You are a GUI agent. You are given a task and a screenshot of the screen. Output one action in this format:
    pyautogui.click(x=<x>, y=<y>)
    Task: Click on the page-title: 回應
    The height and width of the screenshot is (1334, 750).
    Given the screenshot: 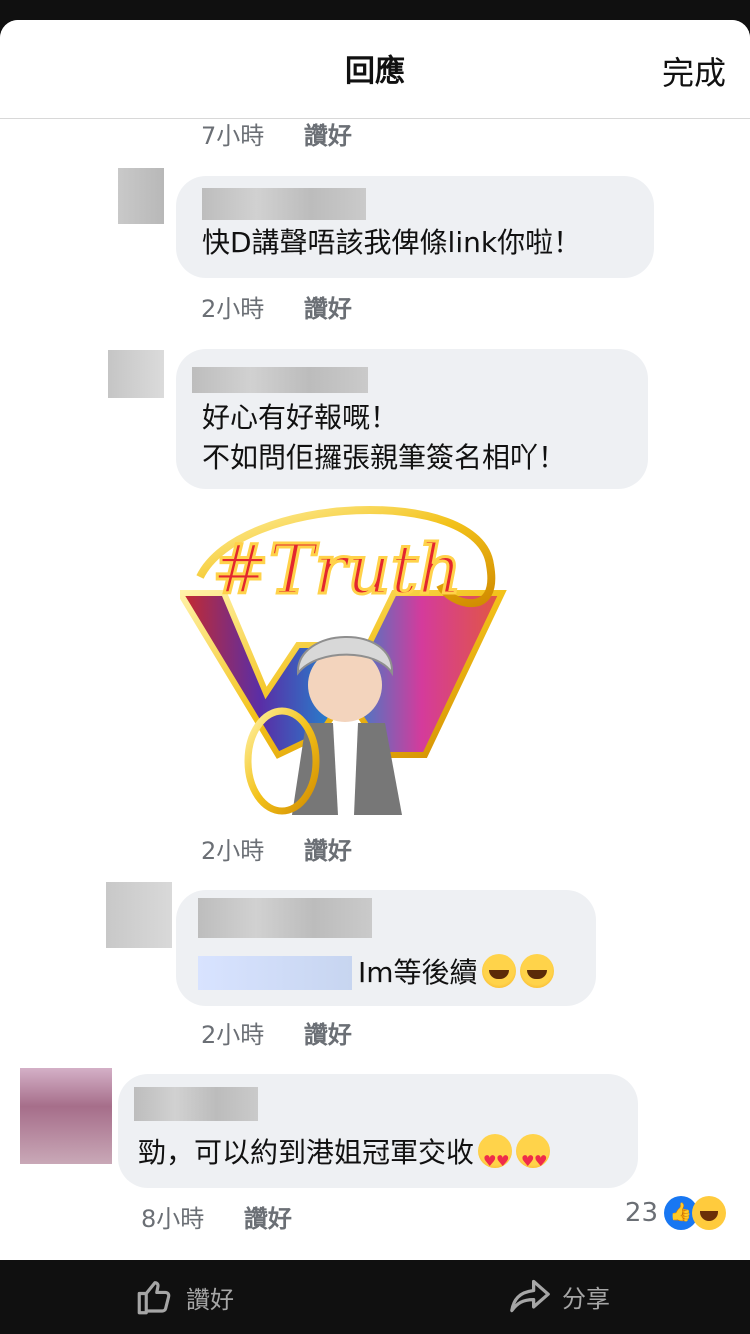 What is the action you would take?
    pyautogui.click(x=375, y=71)
    